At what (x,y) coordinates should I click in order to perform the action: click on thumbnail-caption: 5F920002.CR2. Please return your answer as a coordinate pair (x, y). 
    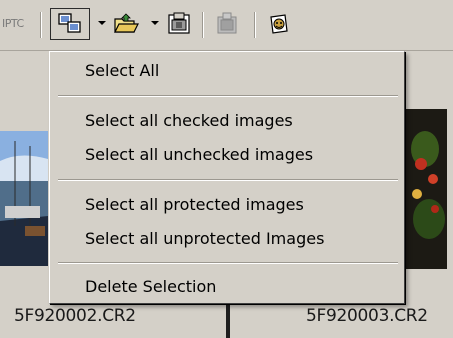
    Looking at the image, I should click on (75, 316).